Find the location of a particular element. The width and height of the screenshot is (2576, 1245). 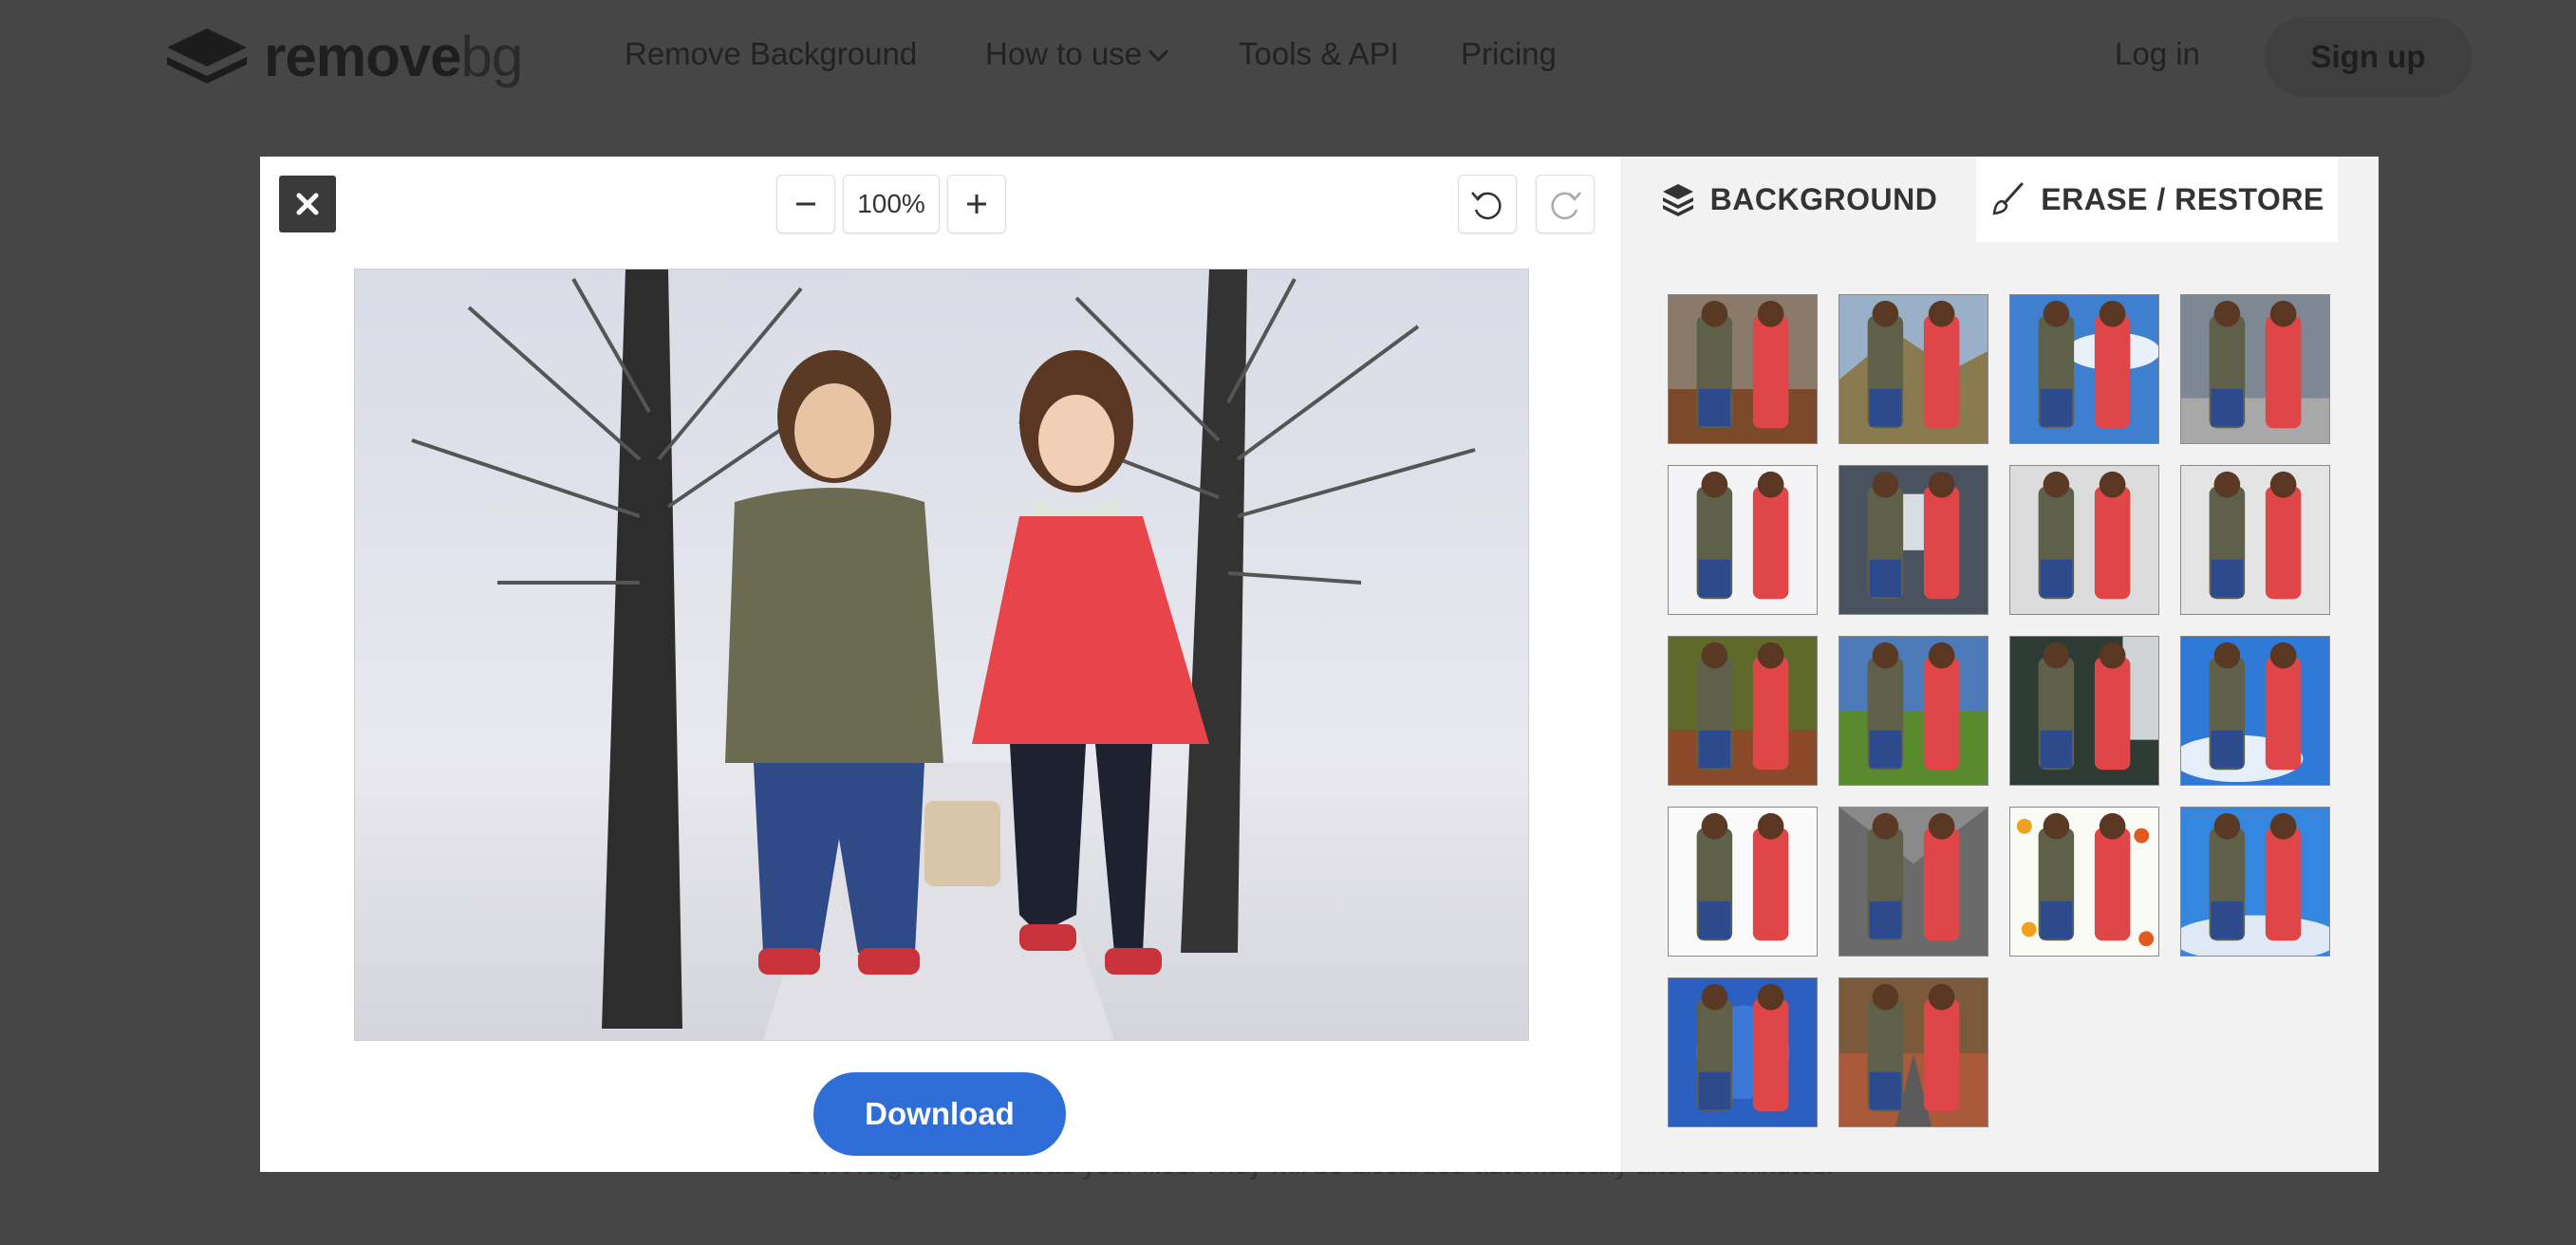

tab-erase-restore-label: ERASE / RESTORE is located at coordinates (2183, 198).